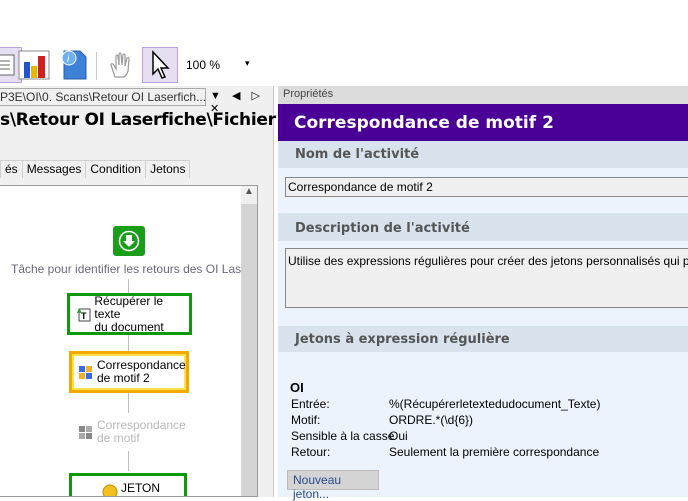 This screenshot has width=688, height=501. I want to click on toolbar: i, so click(344, 62).